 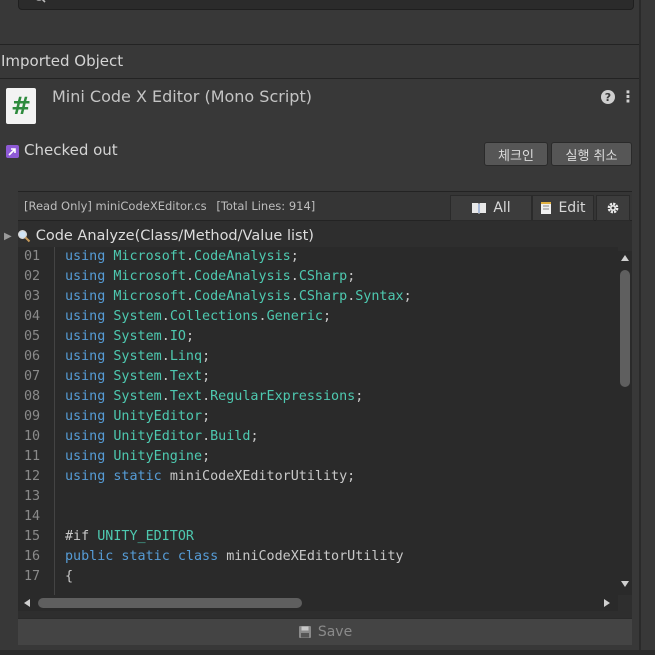 What do you see at coordinates (502, 208) in the screenshot?
I see `all-label: All` at bounding box center [502, 208].